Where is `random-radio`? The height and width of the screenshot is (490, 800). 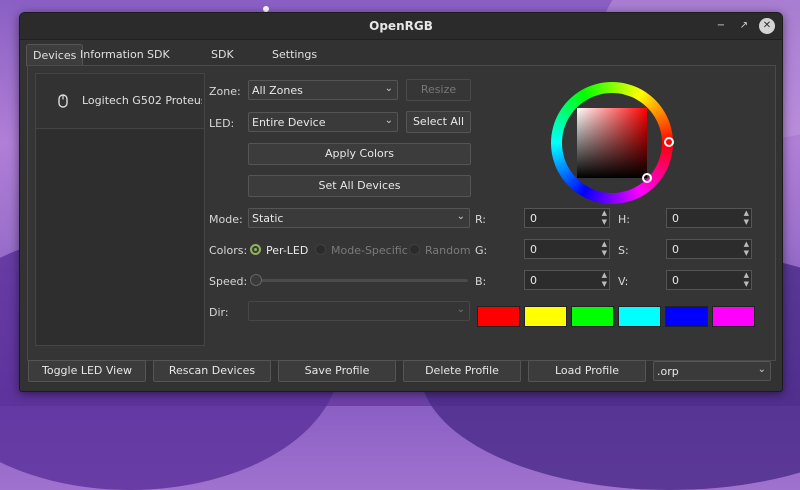
random-radio is located at coordinates (414, 249).